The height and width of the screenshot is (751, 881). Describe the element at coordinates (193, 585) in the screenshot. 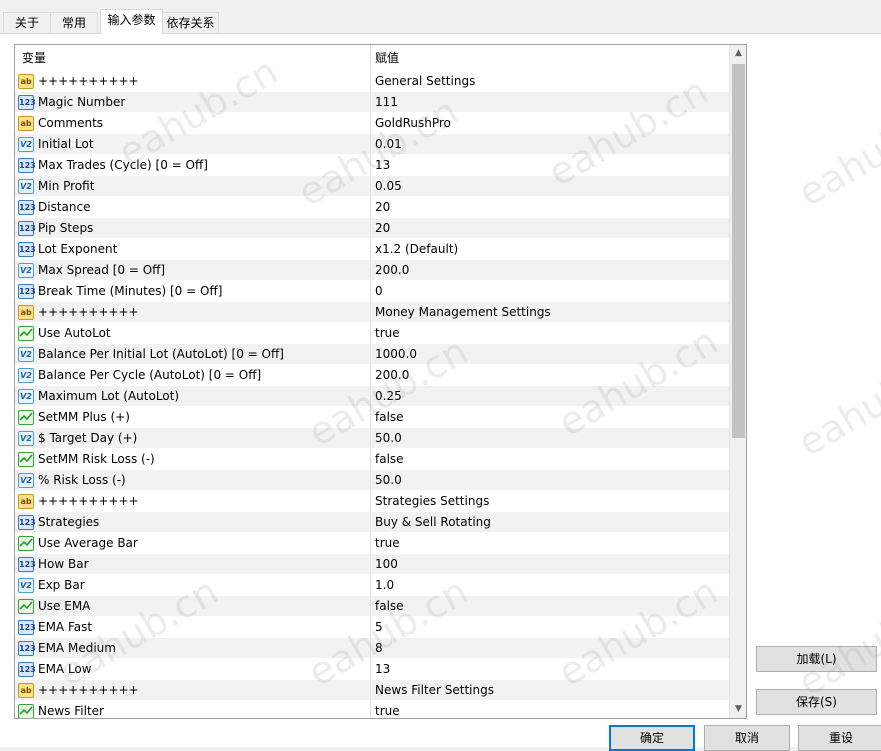

I see `variable-cell: V2 Exp Bar` at that location.